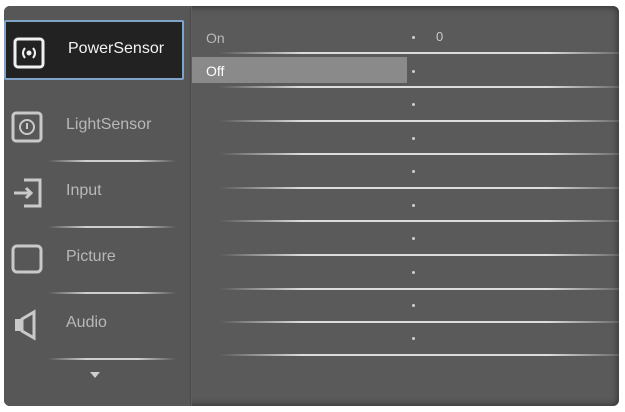 This screenshot has width=625, height=412. I want to click on menu-item-input: Input, so click(94, 192).